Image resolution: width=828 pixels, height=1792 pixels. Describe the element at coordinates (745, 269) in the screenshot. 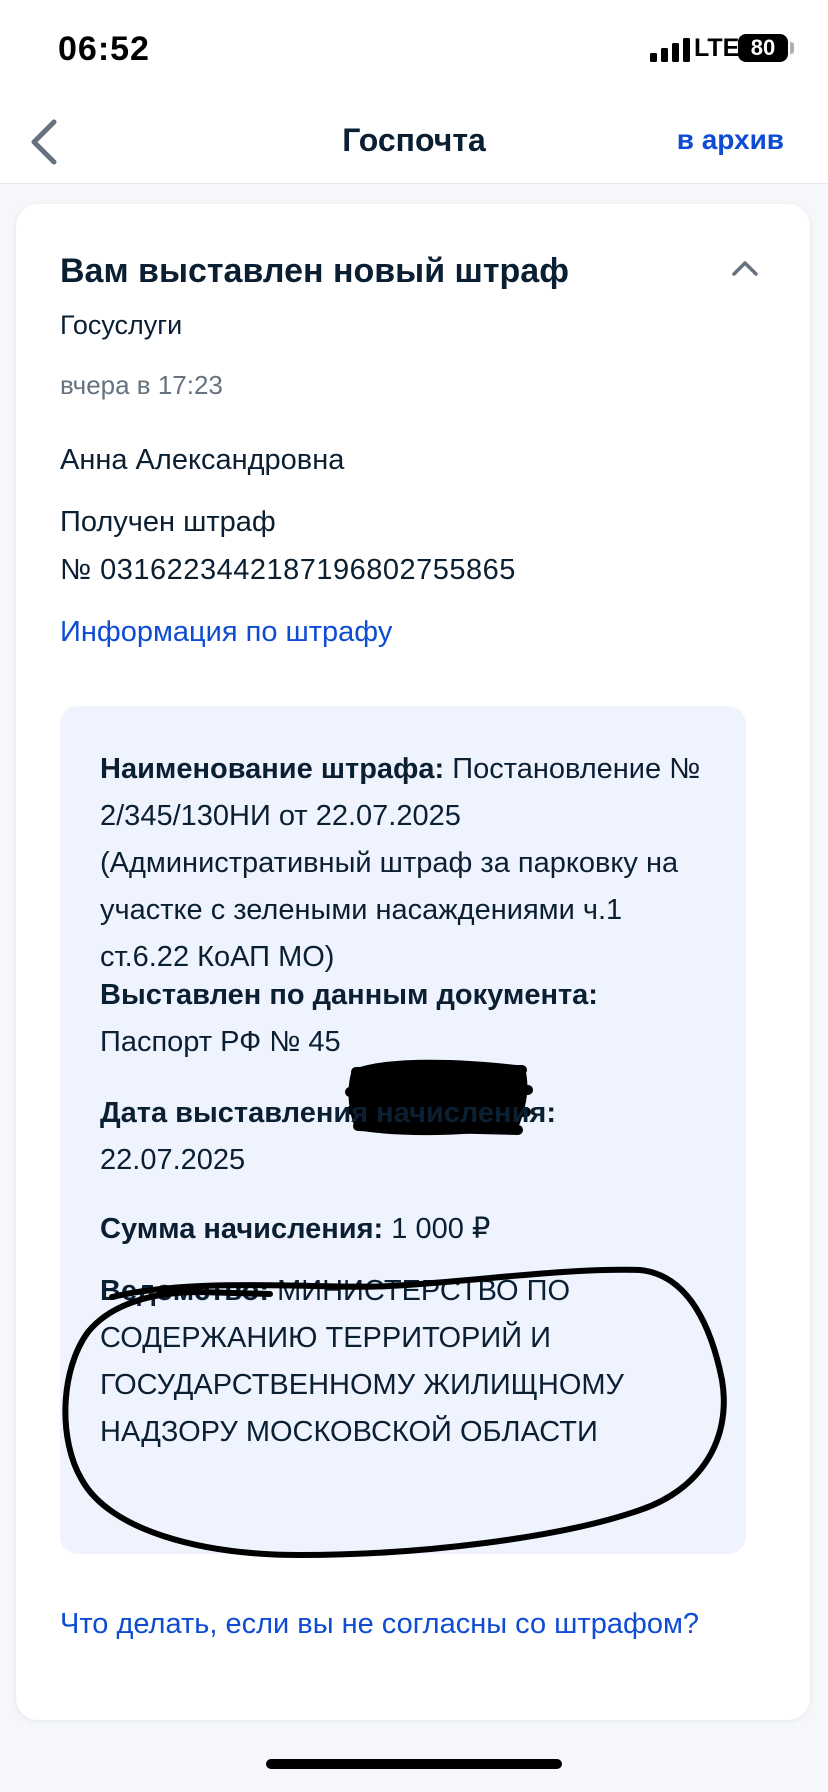

I see `chevron-up-icon` at that location.